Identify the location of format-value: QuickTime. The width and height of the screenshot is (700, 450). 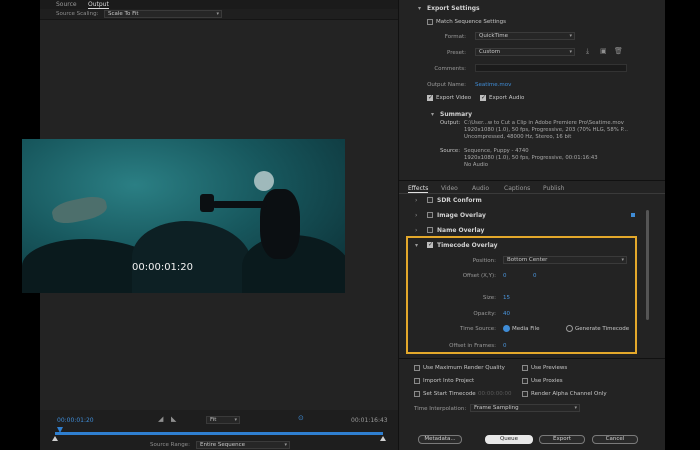
(494, 36).